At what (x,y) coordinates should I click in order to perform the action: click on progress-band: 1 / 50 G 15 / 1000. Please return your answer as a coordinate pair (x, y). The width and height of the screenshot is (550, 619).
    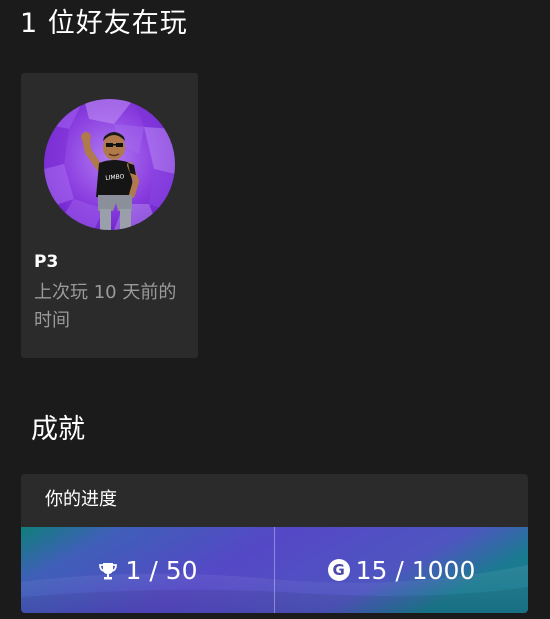
    Looking at the image, I should click on (274, 570).